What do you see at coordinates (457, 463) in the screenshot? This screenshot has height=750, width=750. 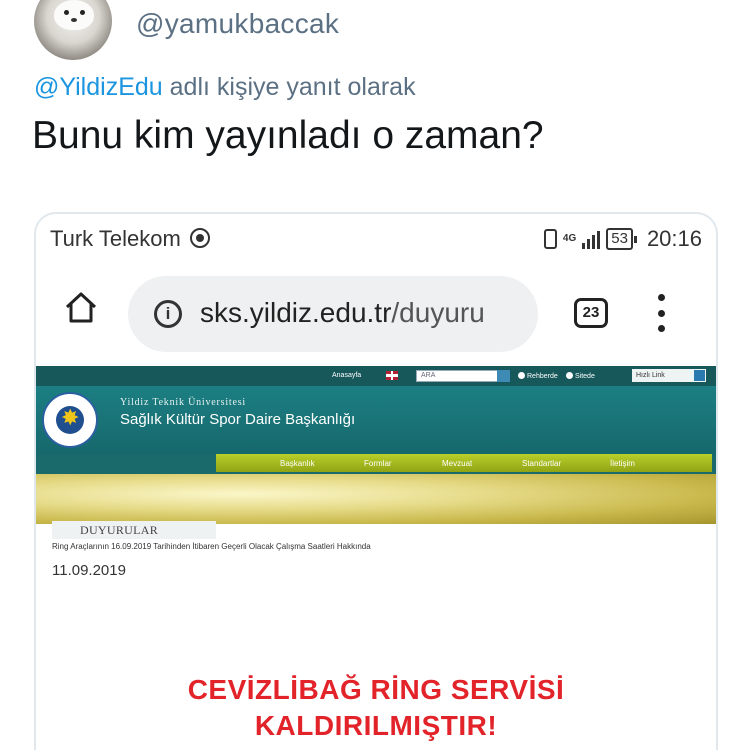 I see `nav-item-mevzuat: Mevzuat` at bounding box center [457, 463].